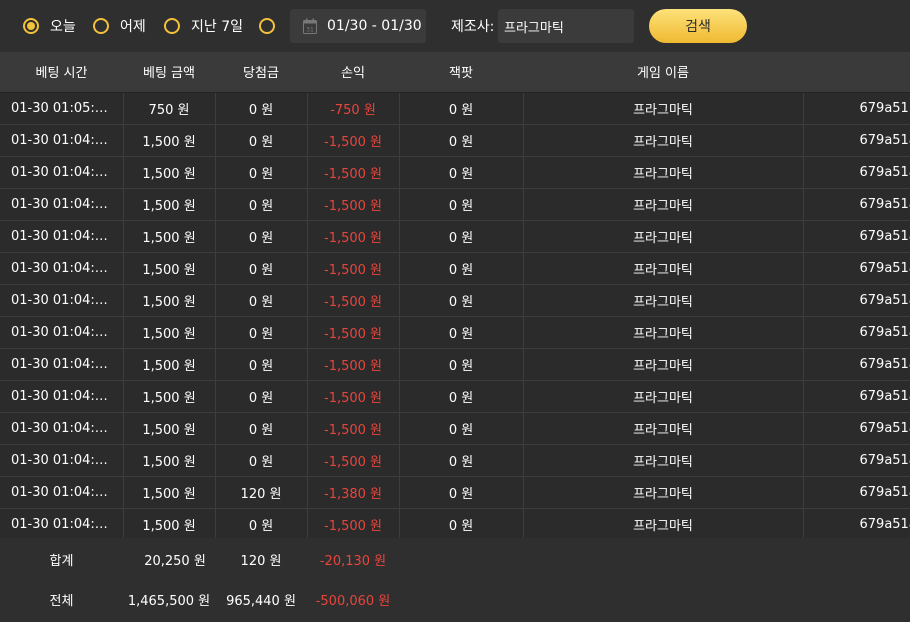 The height and width of the screenshot is (622, 910). I want to click on filter-bar: 오늘 어제 지난 7일 31 01/30 - 01/30 제조사: 검색, so click(455, 26).